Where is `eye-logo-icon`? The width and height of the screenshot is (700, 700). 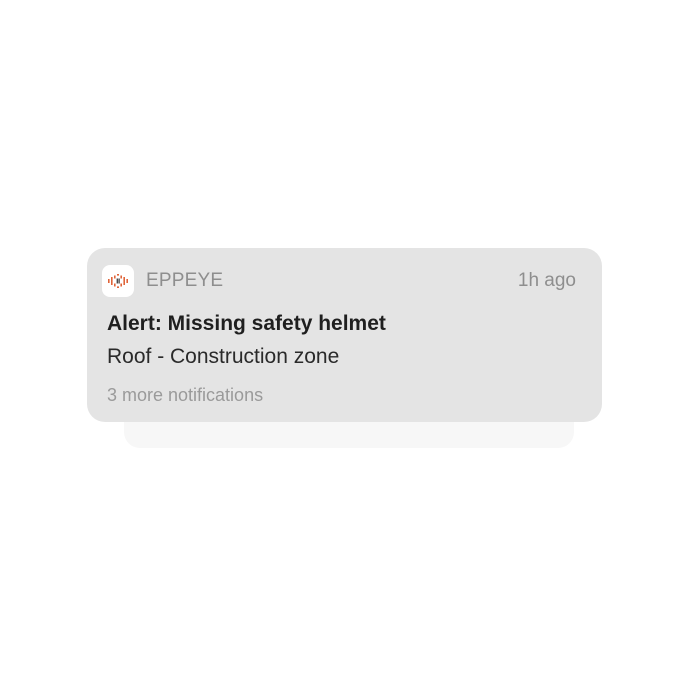
eye-logo-icon is located at coordinates (118, 281).